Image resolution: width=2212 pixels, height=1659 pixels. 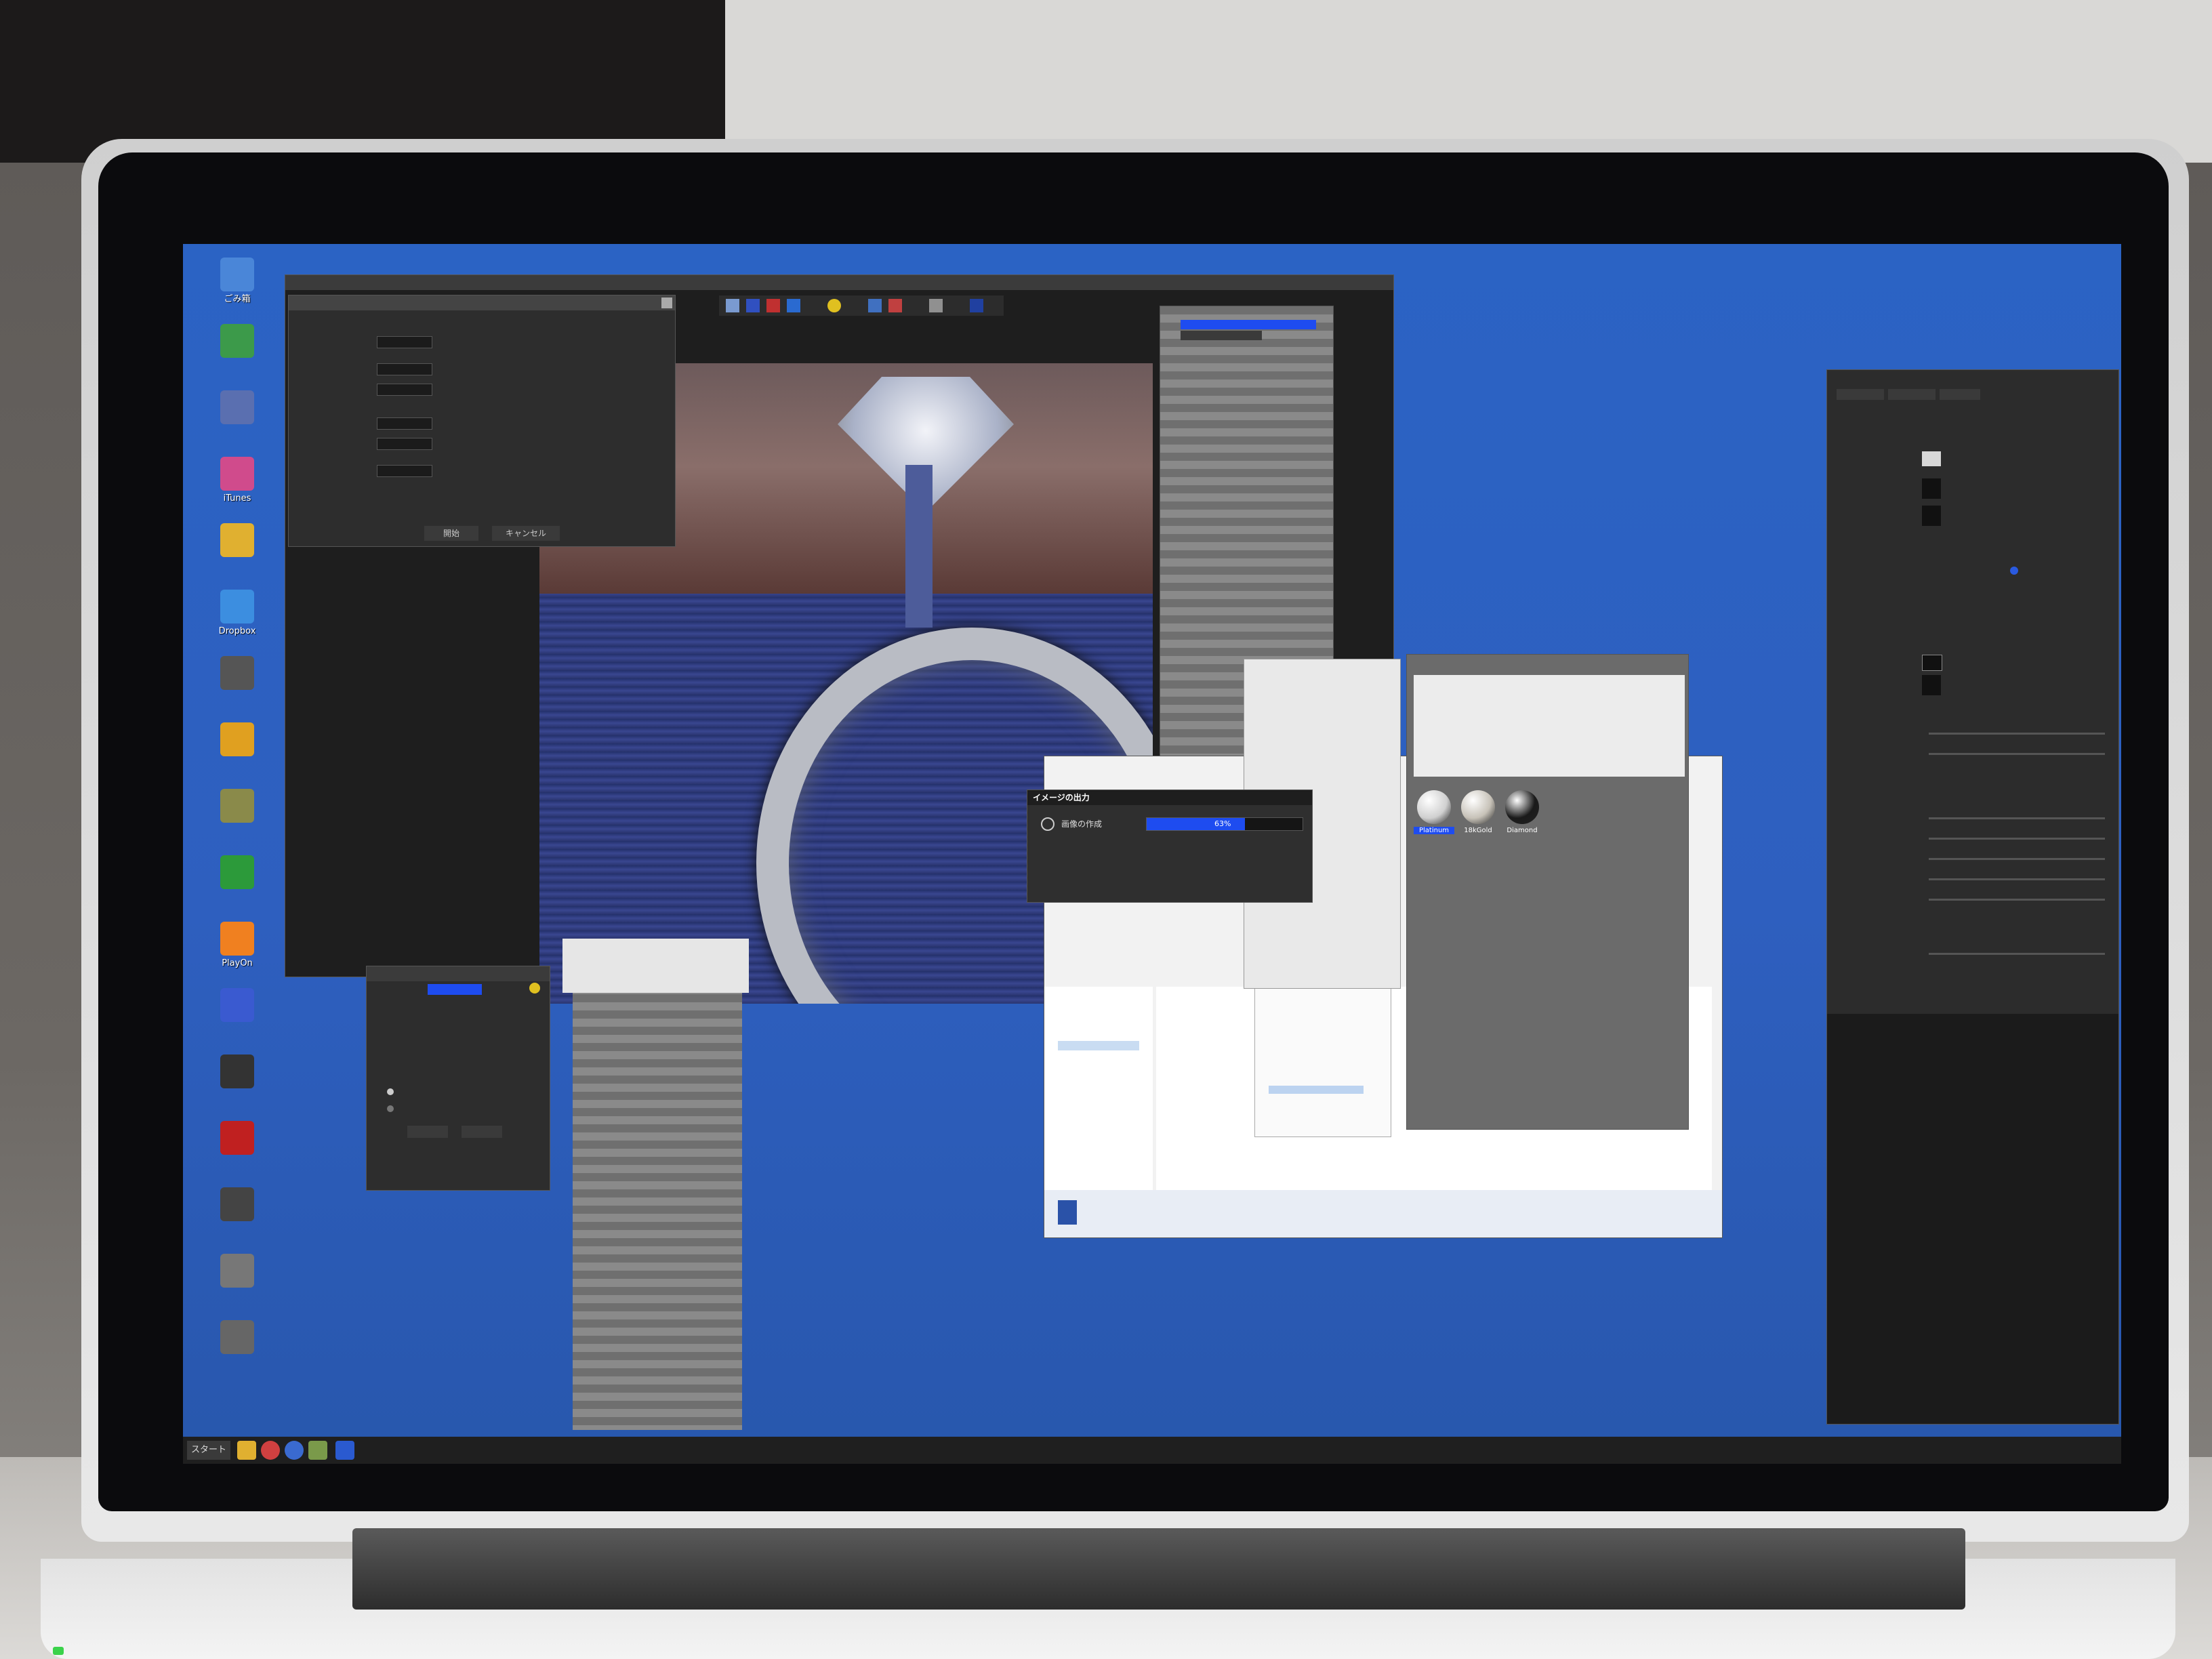 I want to click on scene-tree-selected-item, so click(x=1248, y=324).